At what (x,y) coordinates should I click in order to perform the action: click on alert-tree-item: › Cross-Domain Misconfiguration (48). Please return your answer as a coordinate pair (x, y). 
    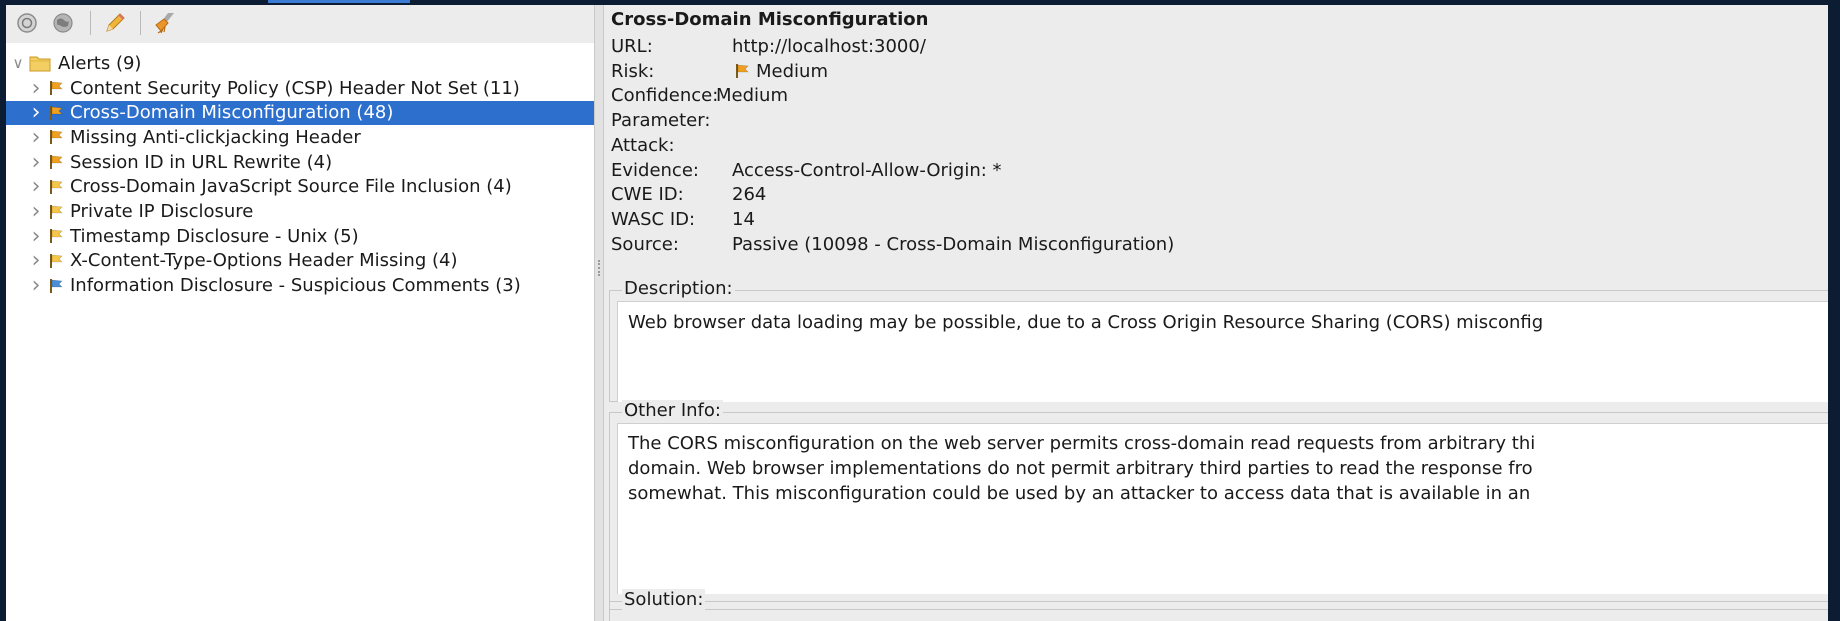
    Looking at the image, I should click on (300, 112).